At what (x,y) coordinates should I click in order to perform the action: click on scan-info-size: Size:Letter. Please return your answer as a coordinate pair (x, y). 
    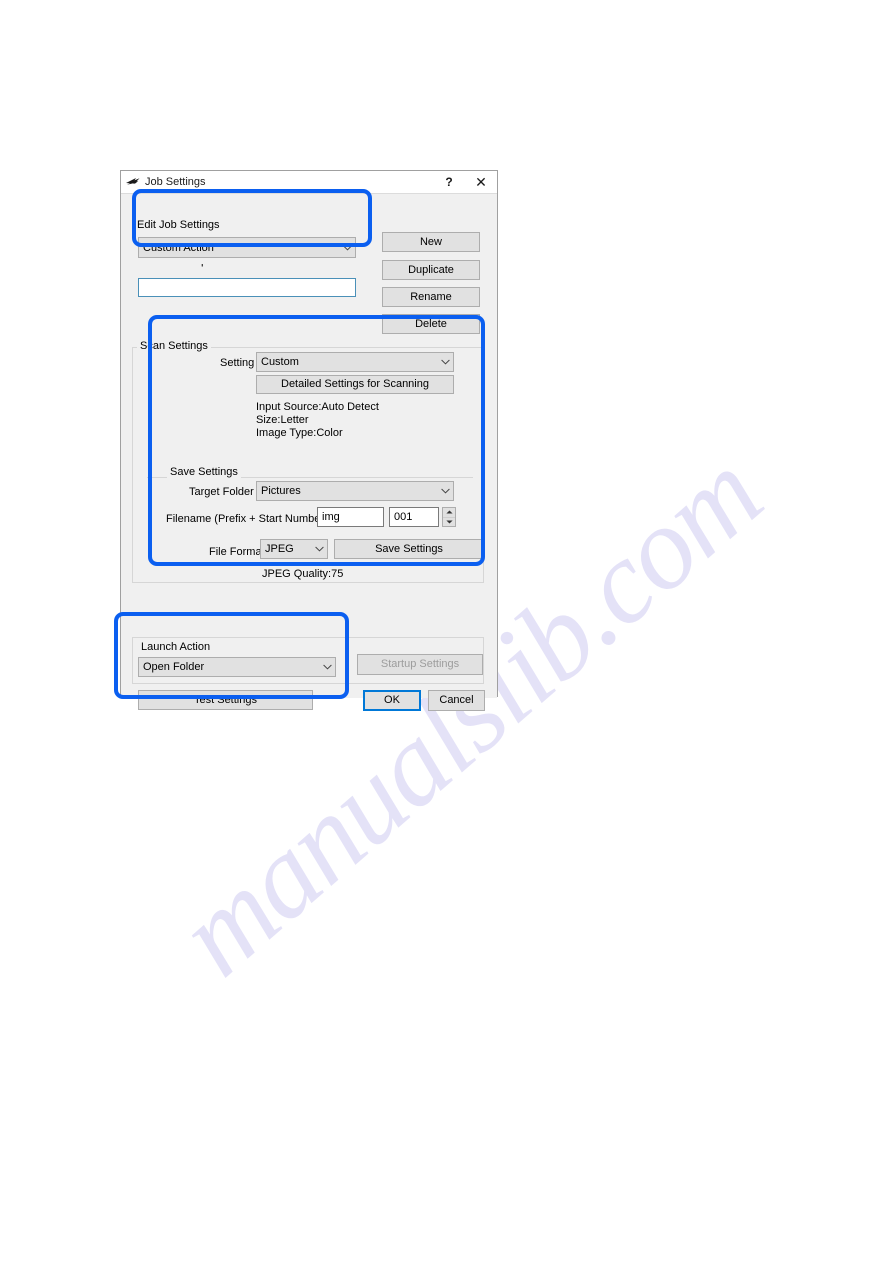
    Looking at the image, I should click on (282, 420).